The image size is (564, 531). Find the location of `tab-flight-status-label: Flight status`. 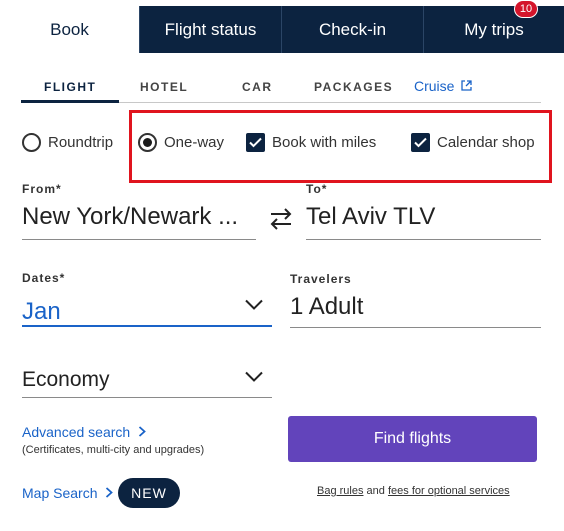

tab-flight-status-label: Flight status is located at coordinates (210, 29).